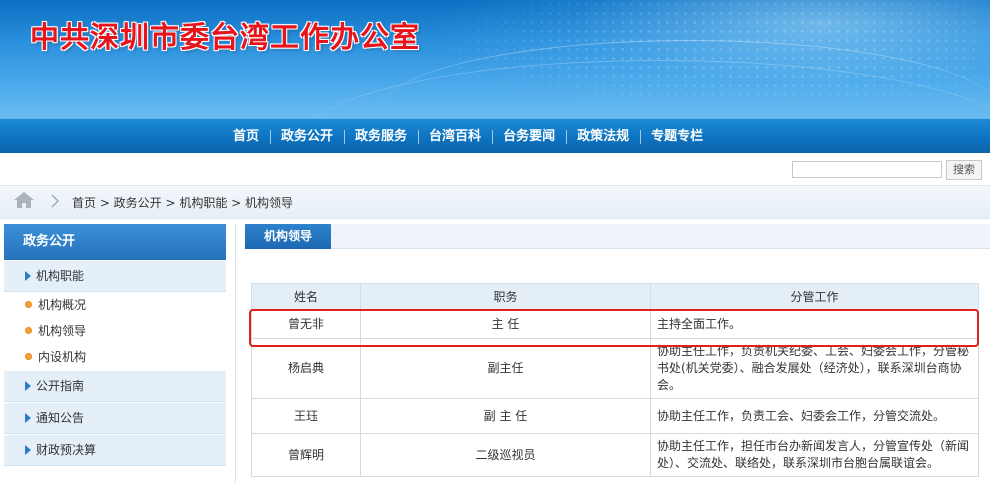  Describe the element at coordinates (62, 331) in the screenshot. I see `sidebar-sub-label: 机构领导` at that location.